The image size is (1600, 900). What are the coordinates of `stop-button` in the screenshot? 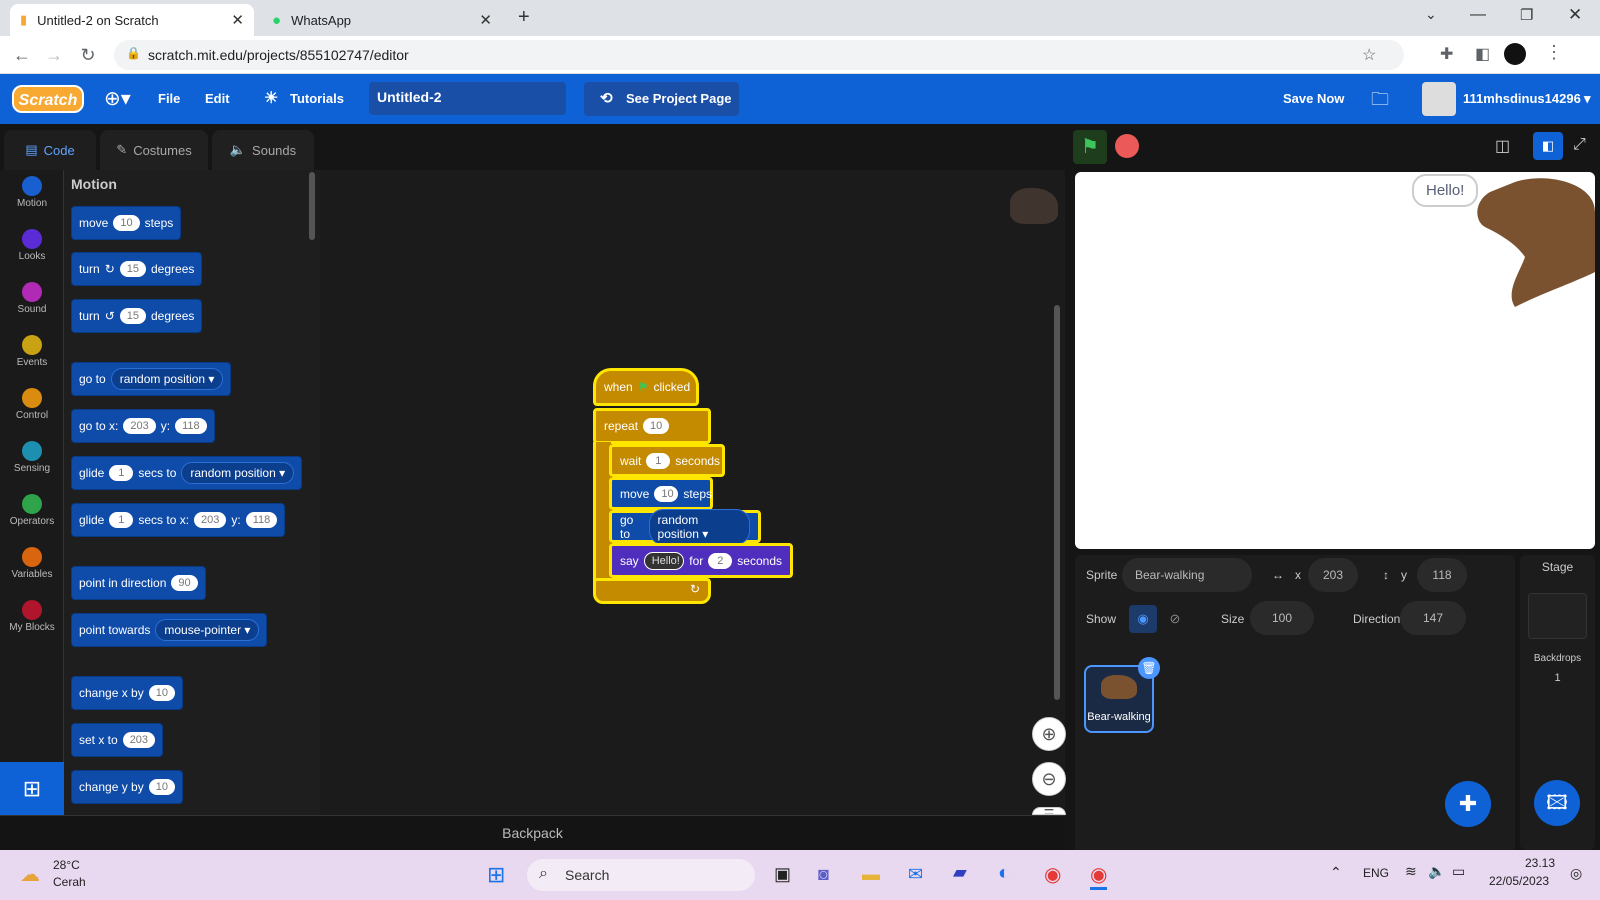 It's located at (1127, 146).